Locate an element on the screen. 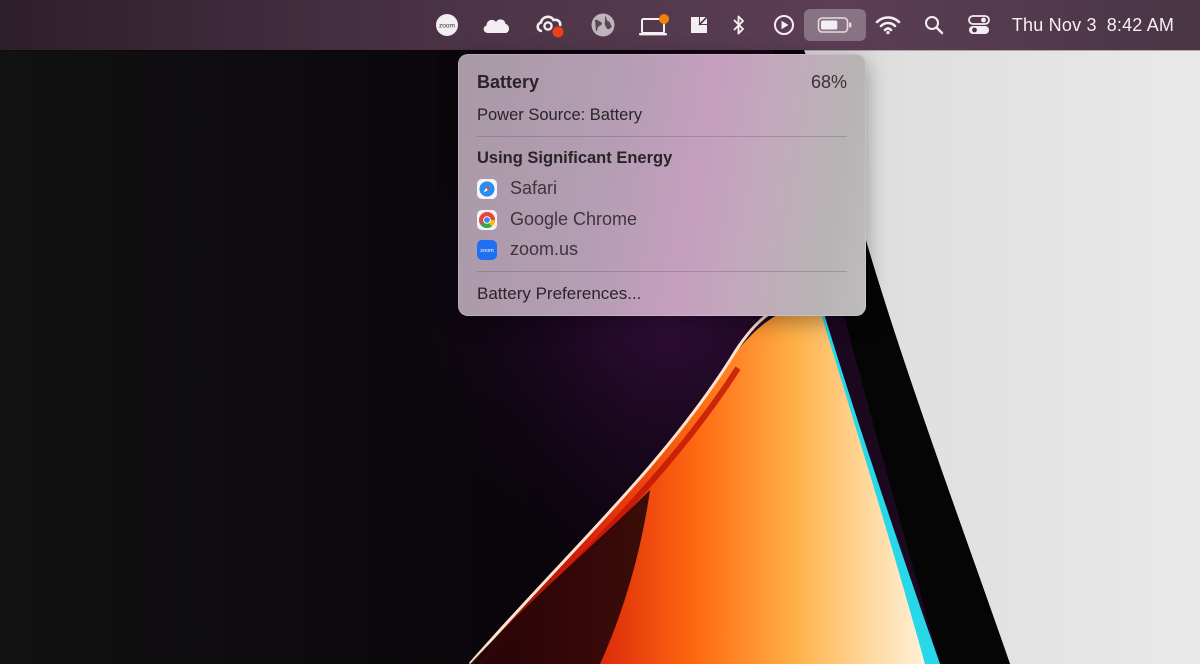 The height and width of the screenshot is (664, 1200). now-playing-status-item is located at coordinates (784, 25).